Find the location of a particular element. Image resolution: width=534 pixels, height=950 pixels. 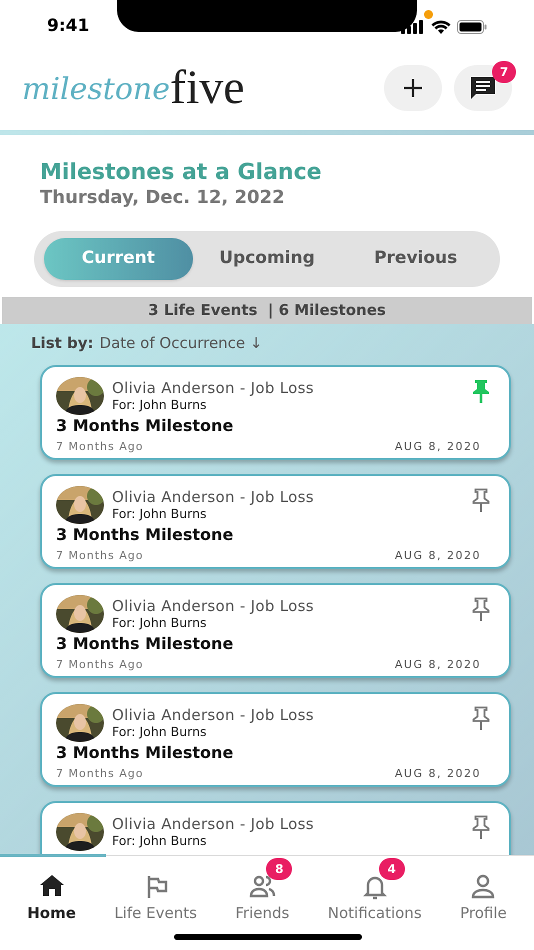

app-logo: milestonefive is located at coordinates (133, 88).